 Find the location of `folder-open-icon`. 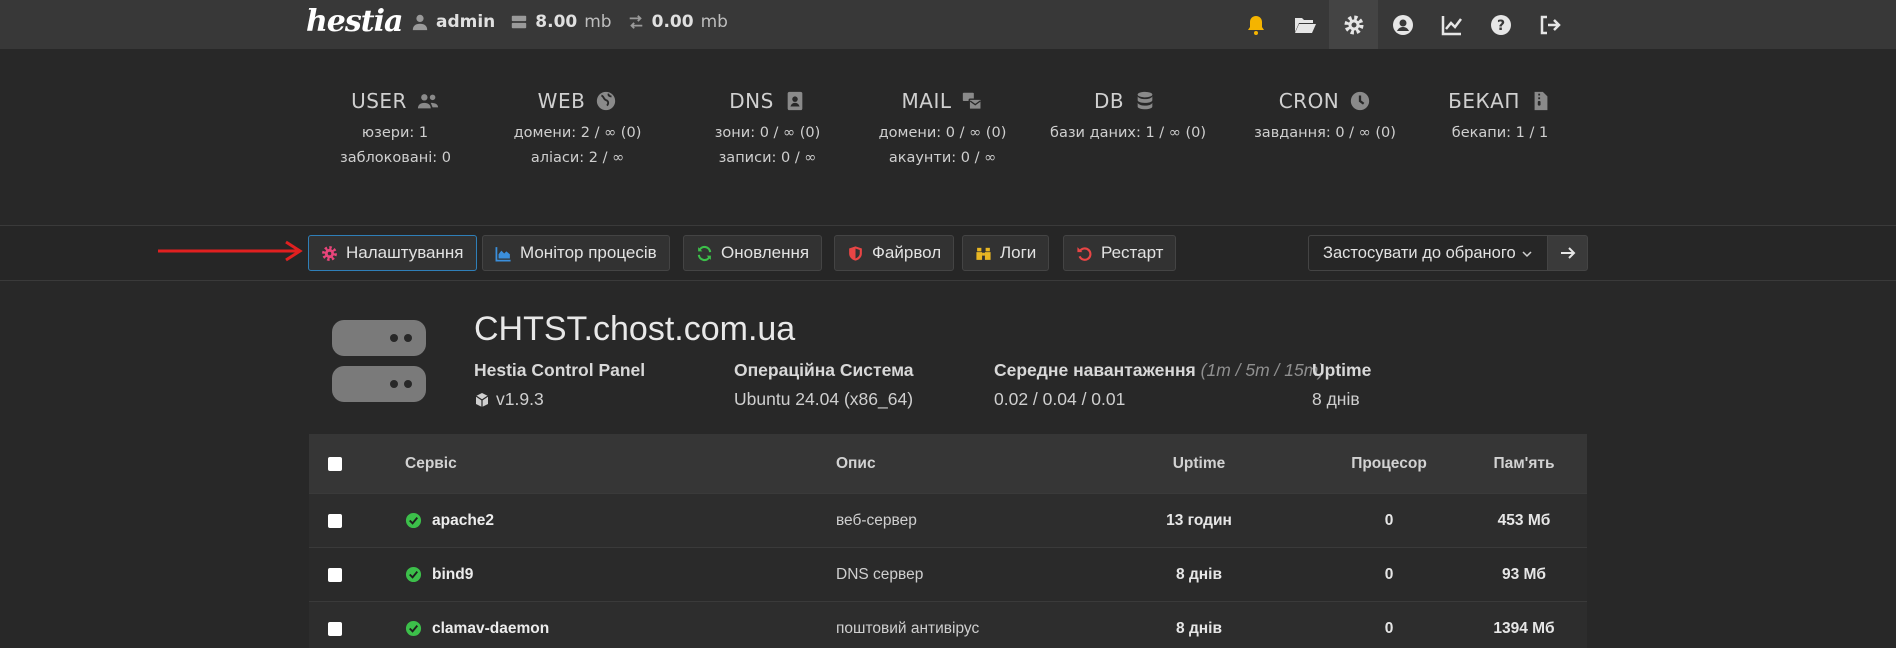

folder-open-icon is located at coordinates (1305, 25).